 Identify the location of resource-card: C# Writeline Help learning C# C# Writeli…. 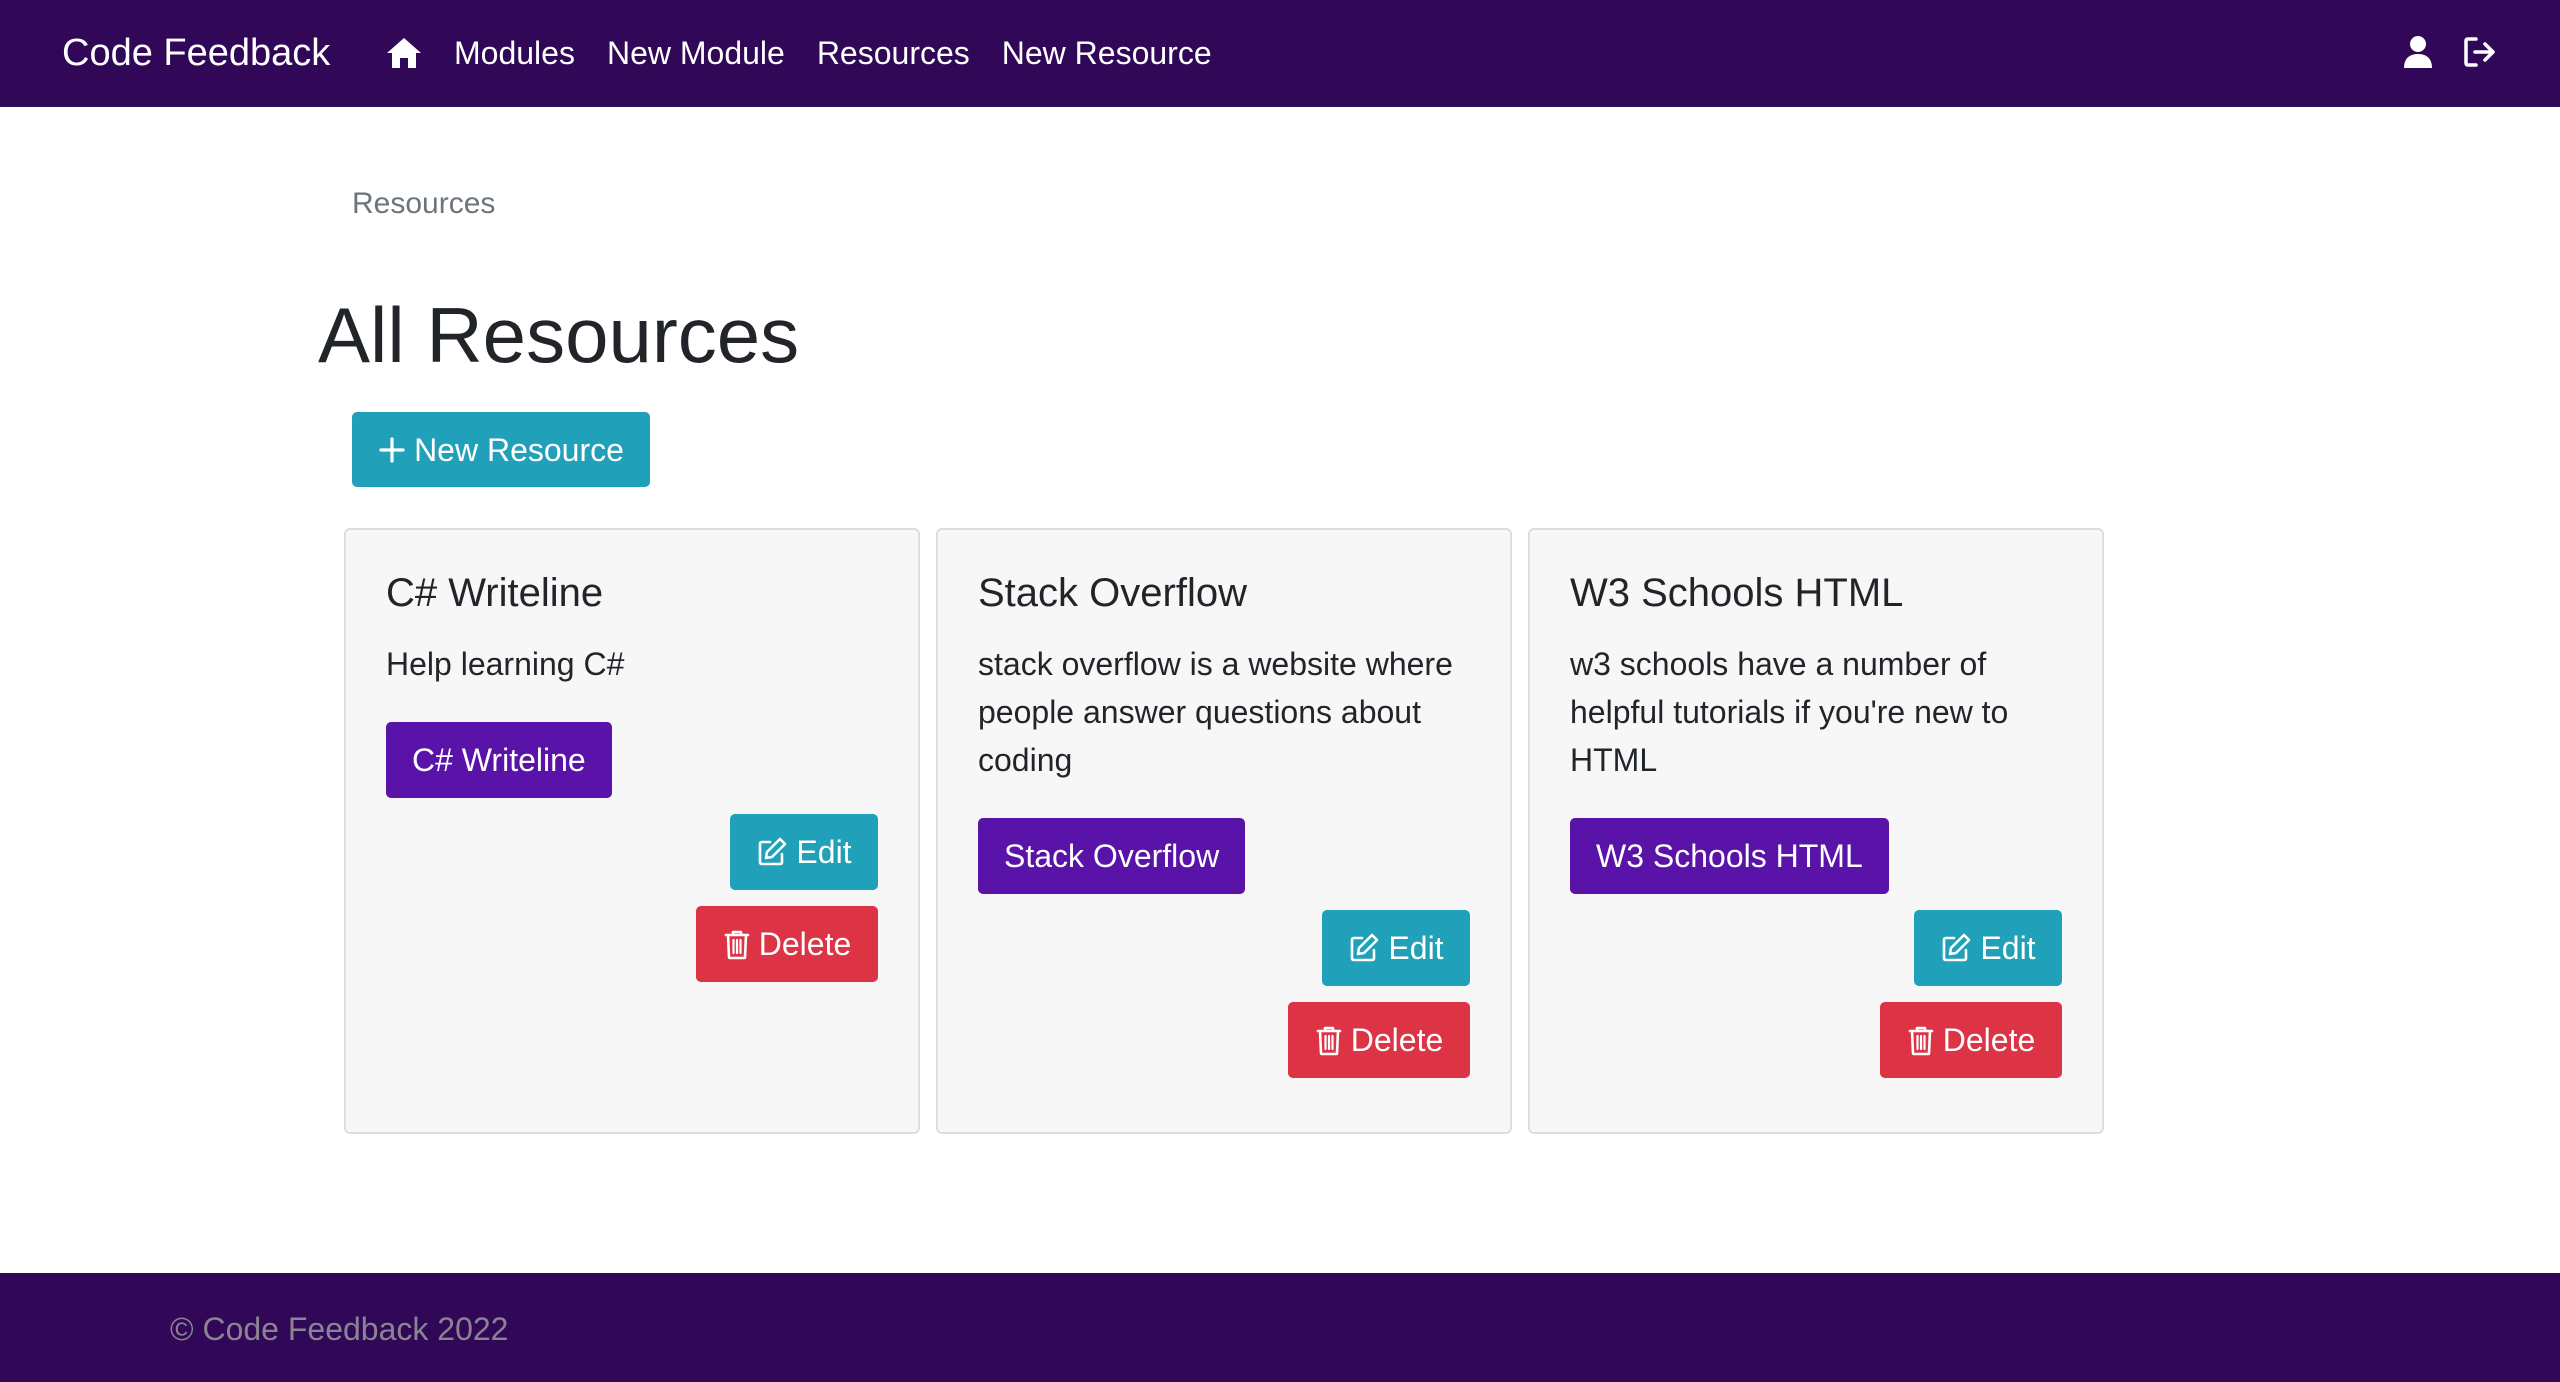
(632, 831).